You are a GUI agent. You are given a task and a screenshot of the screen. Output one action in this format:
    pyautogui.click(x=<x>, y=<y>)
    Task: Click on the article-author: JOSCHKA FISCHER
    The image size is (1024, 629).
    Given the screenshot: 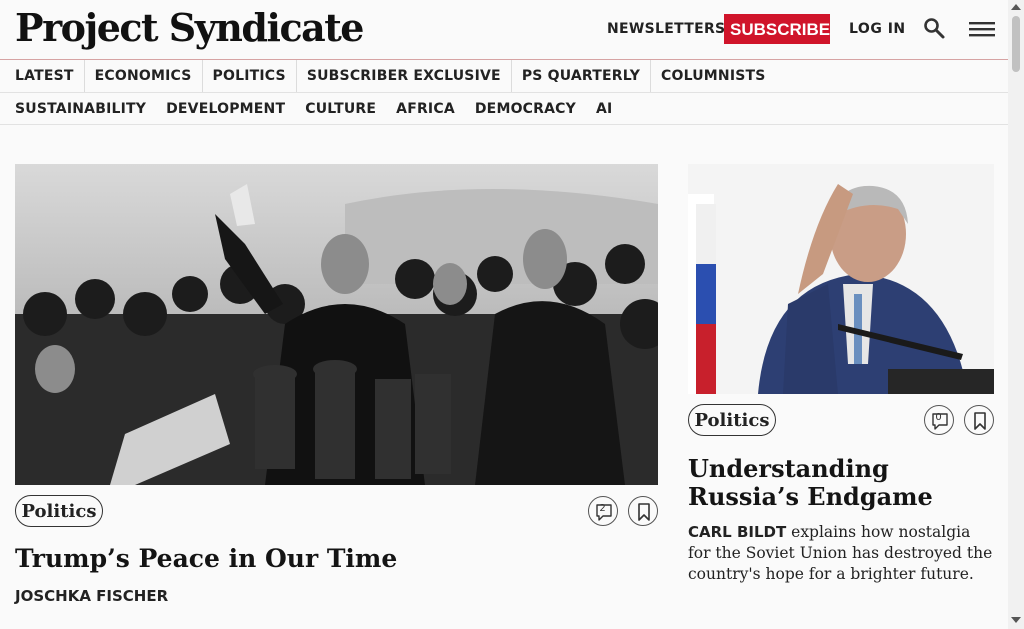 What is the action you would take?
    pyautogui.click(x=91, y=596)
    